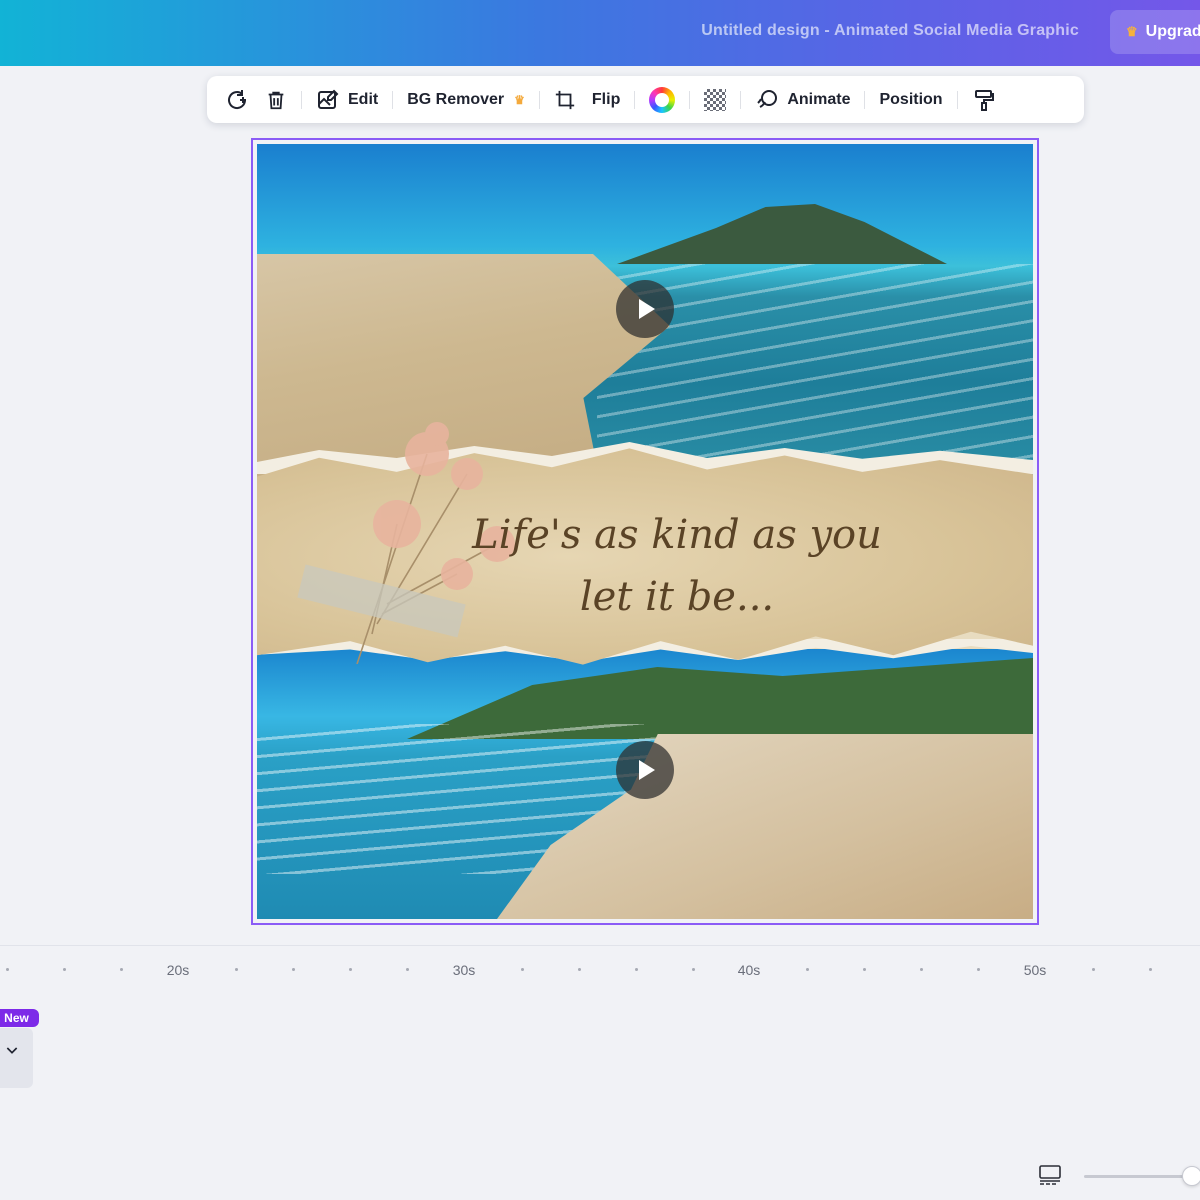 Image resolution: width=1200 pixels, height=1200 pixels. I want to click on animate-button: Animate, so click(802, 100).